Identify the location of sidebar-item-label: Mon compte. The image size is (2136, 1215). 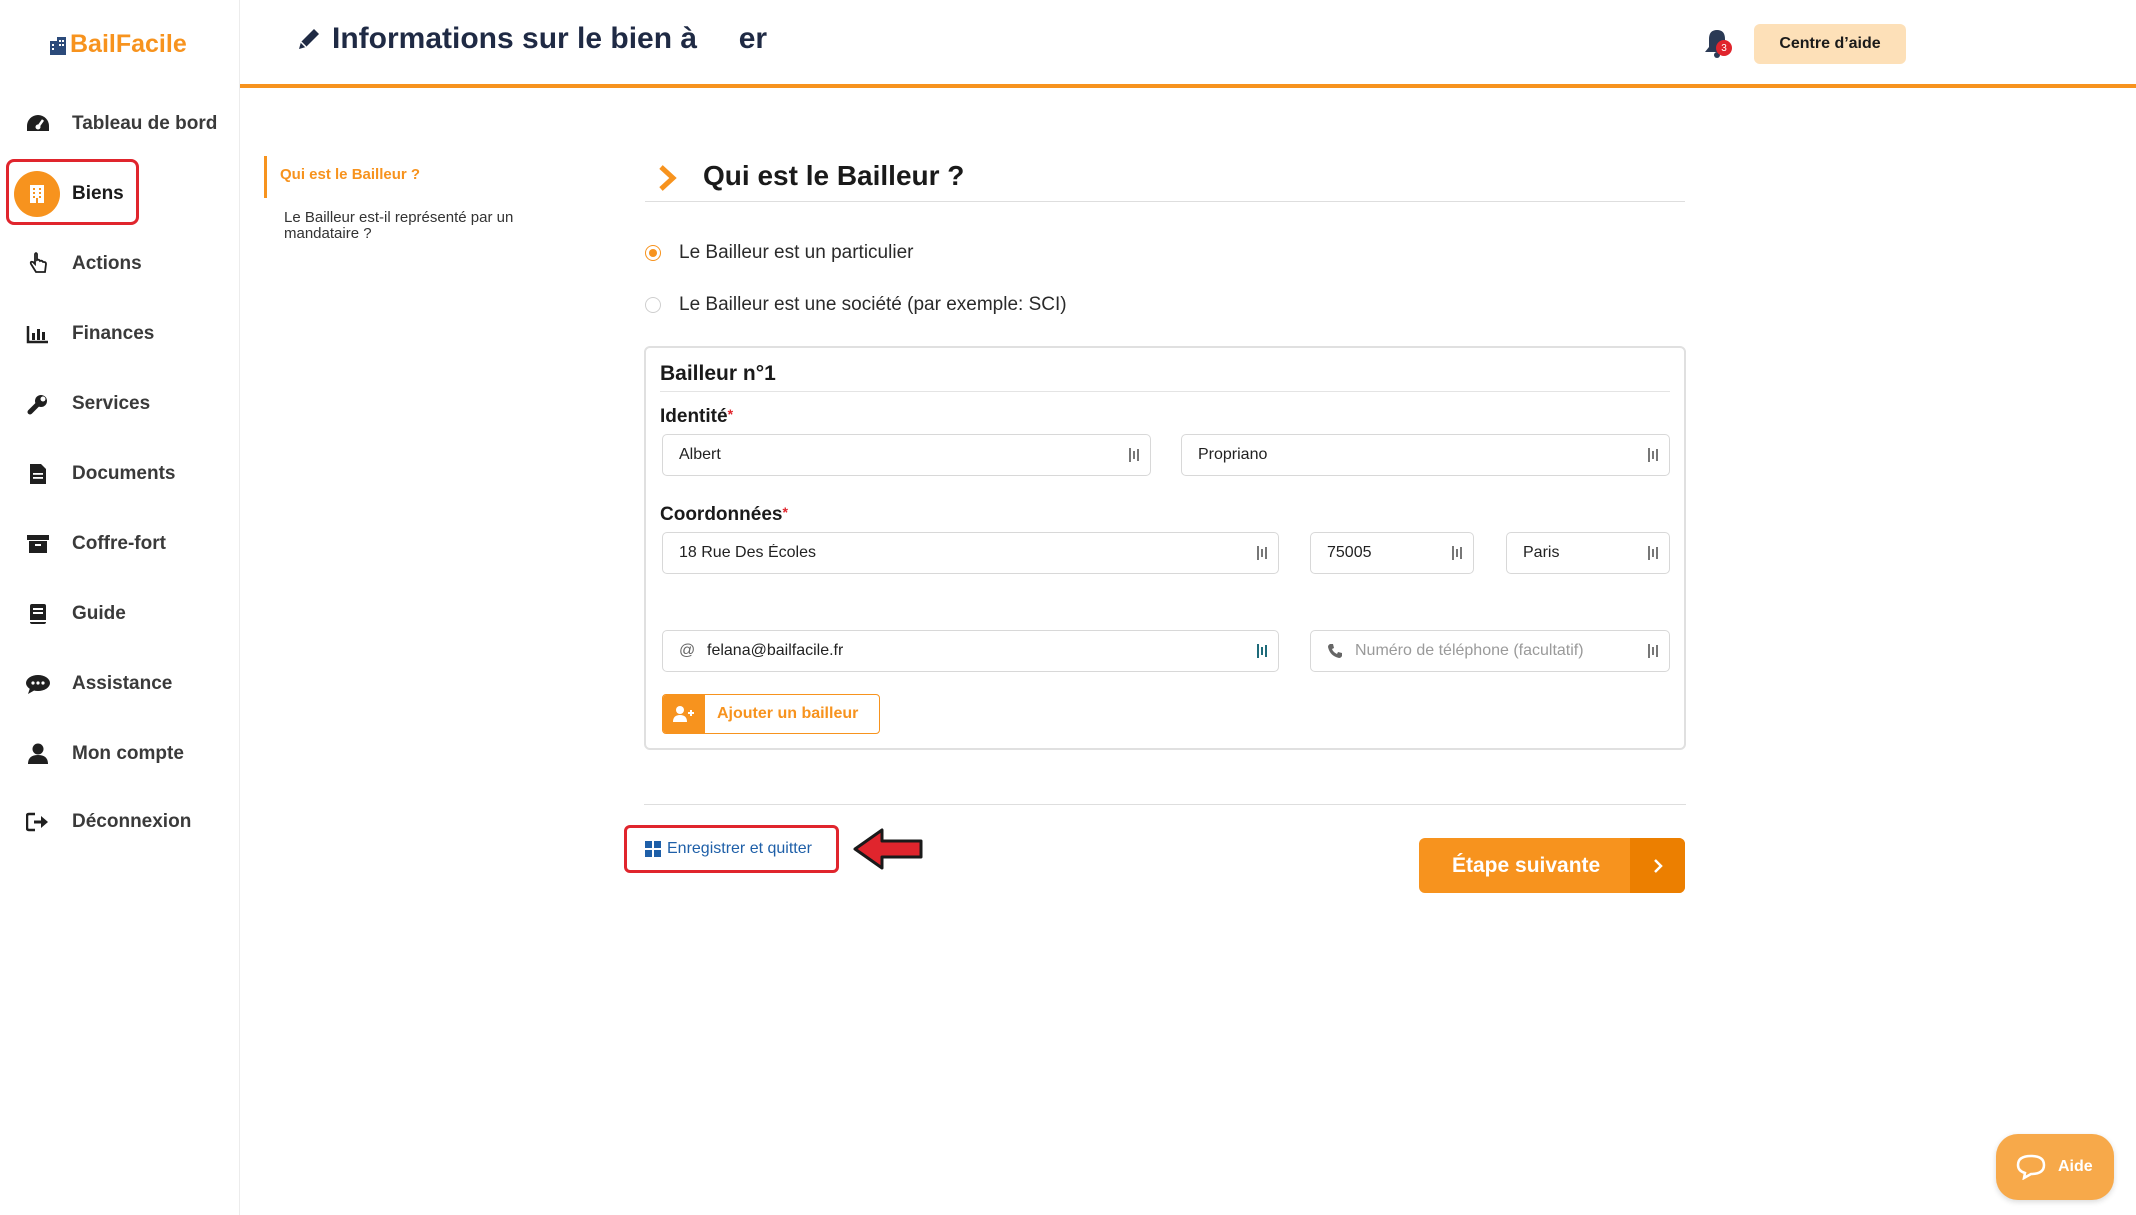
(128, 753).